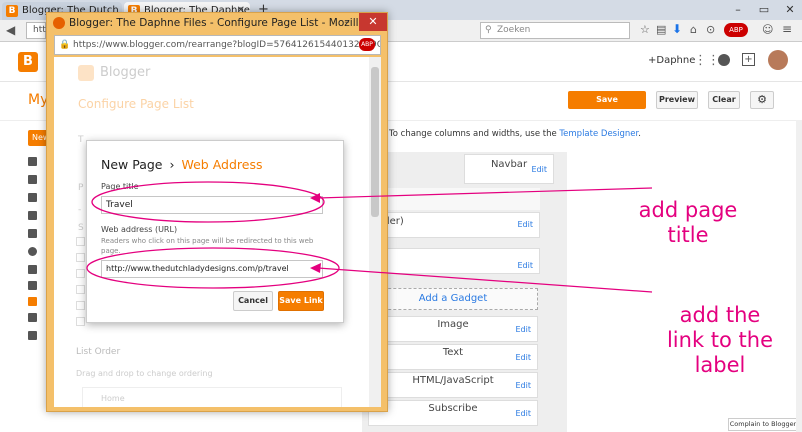 Image resolution: width=802 pixels, height=432 pixels. What do you see at coordinates (208, 202) in the screenshot?
I see `highlight-page-title-ellipse` at bounding box center [208, 202].